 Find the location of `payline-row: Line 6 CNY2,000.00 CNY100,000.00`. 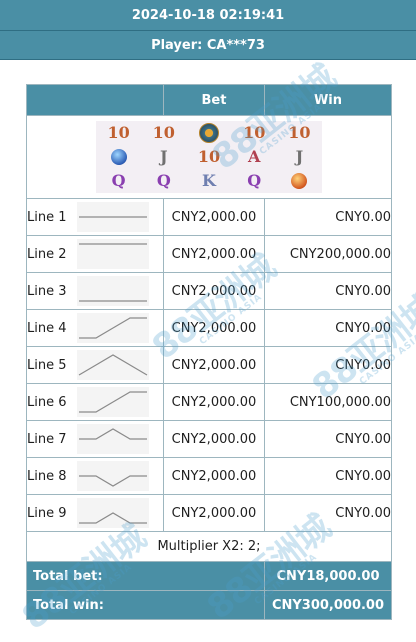

payline-row: Line 6 CNY2,000.00 CNY100,000.00 is located at coordinates (209, 402).